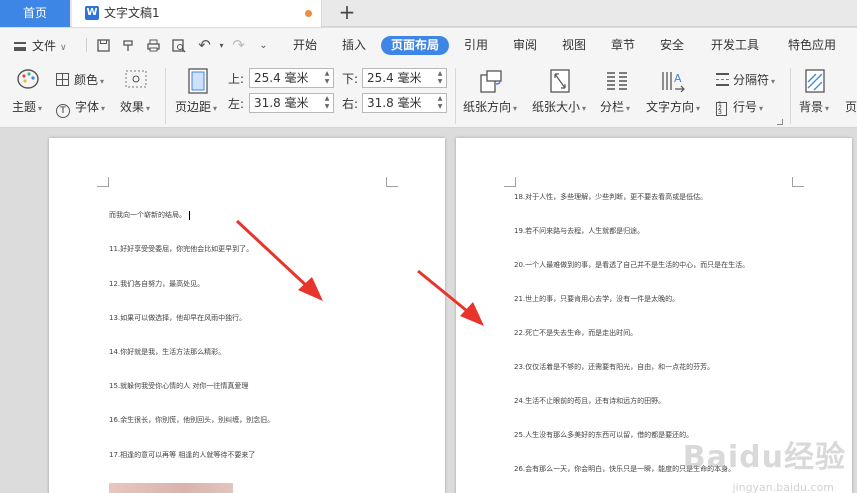  What do you see at coordinates (198, 83) in the screenshot?
I see `margins-icon` at bounding box center [198, 83].